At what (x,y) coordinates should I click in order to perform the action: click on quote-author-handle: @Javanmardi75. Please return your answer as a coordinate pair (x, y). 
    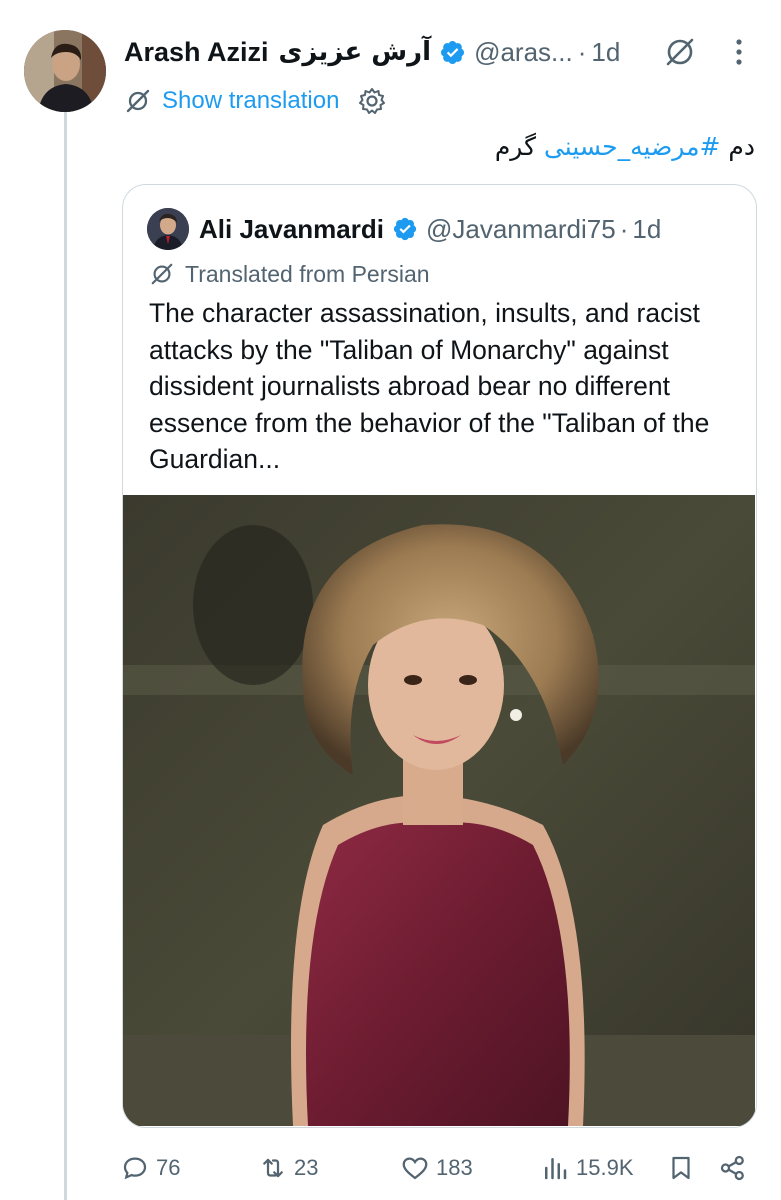
    Looking at the image, I should click on (521, 229).